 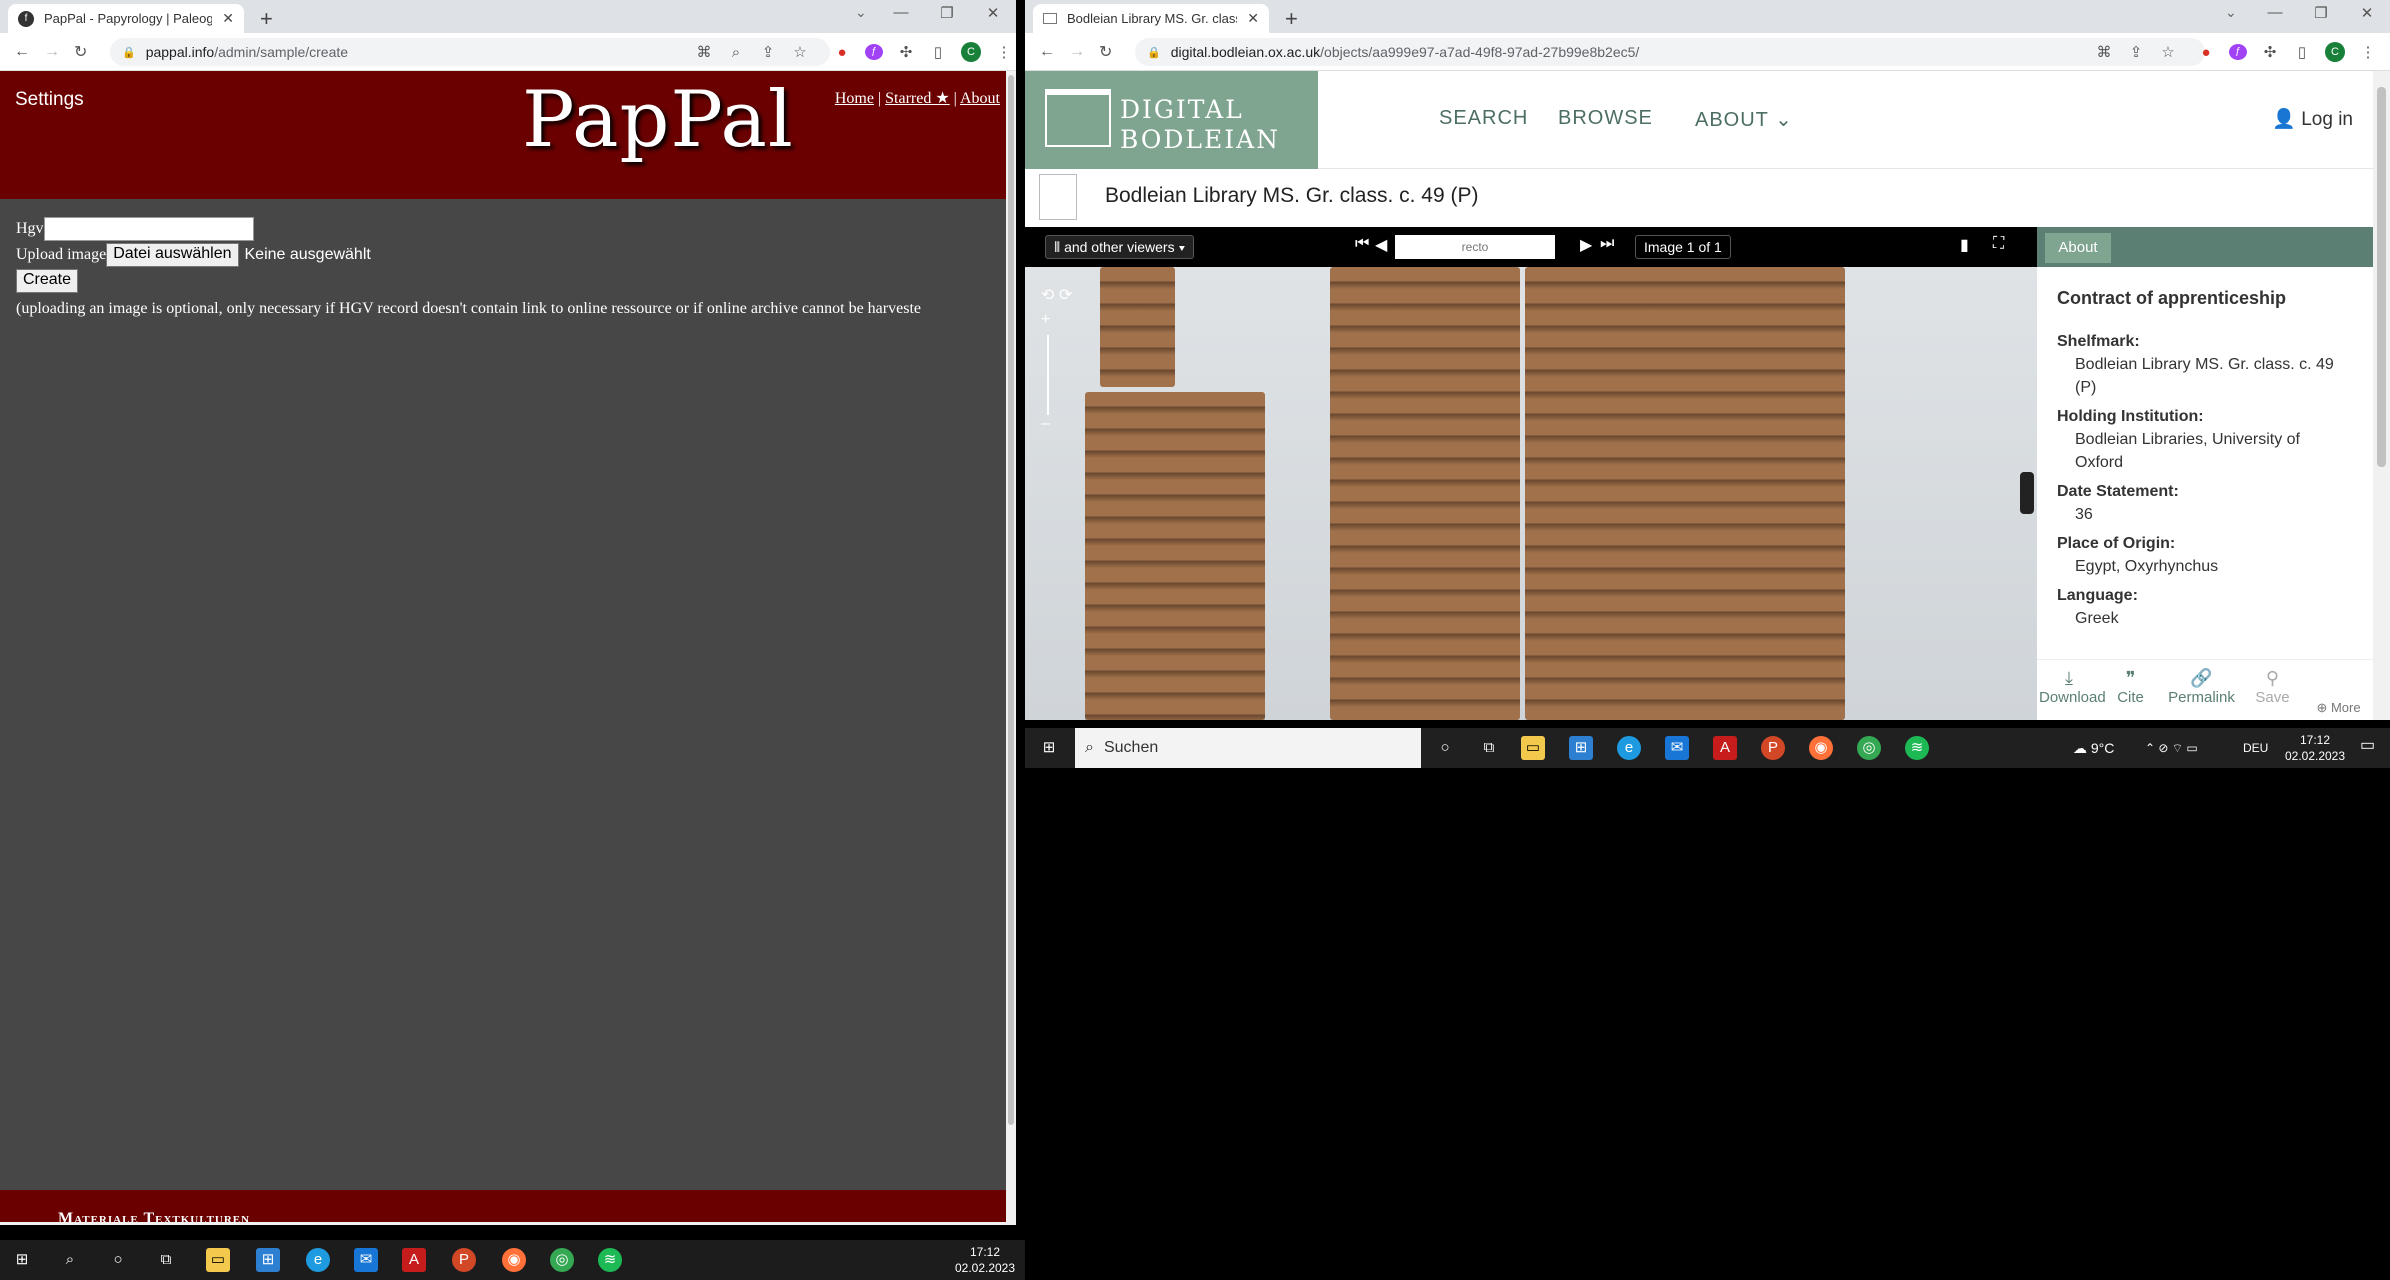 What do you see at coordinates (1056, 295) in the screenshot?
I see `rotate-icon: ⟲ ⟳` at bounding box center [1056, 295].